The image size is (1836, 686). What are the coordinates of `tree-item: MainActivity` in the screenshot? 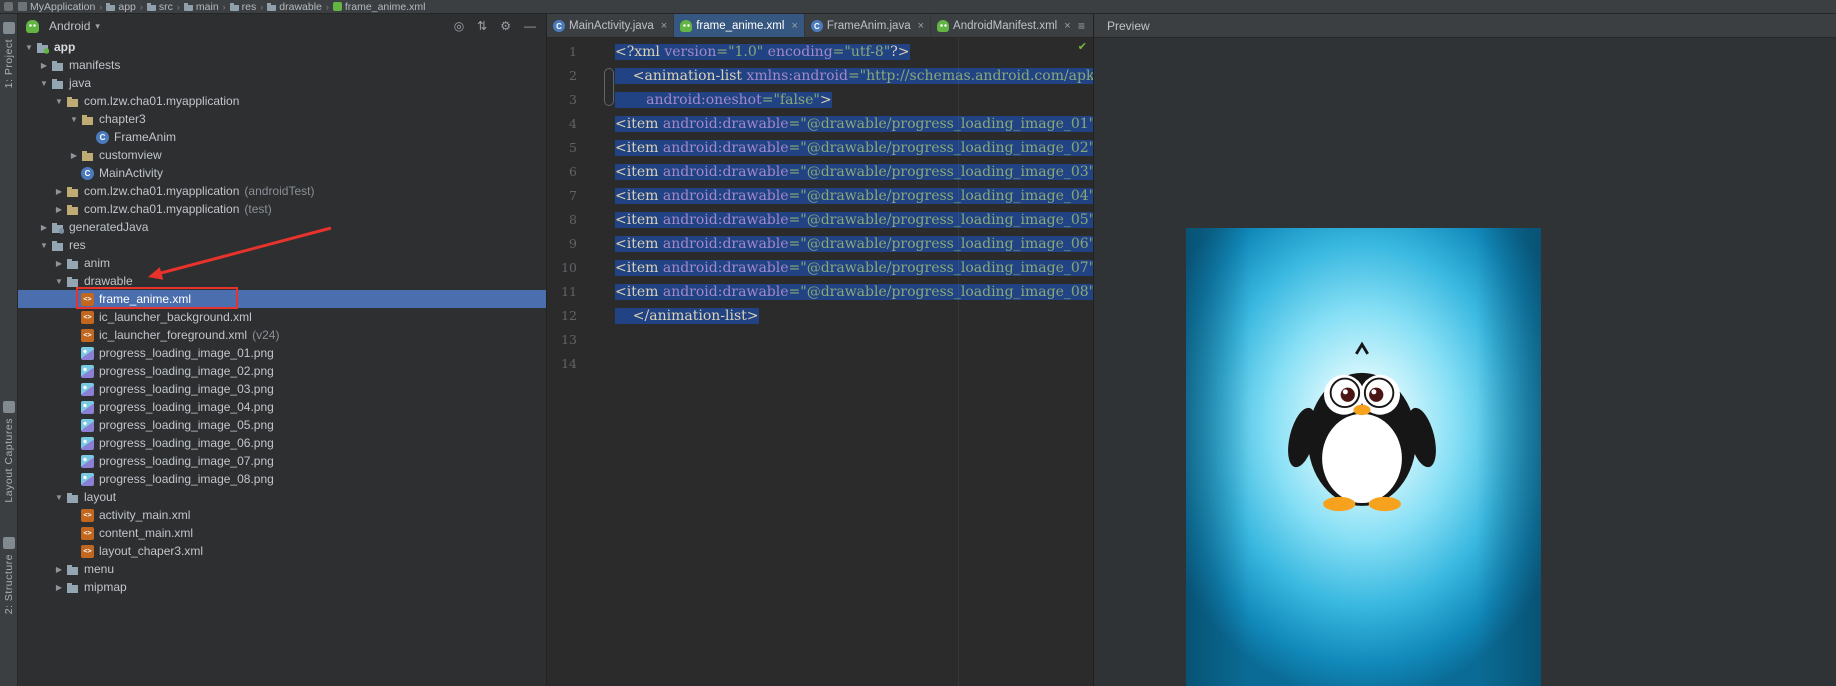 It's located at (282, 173).